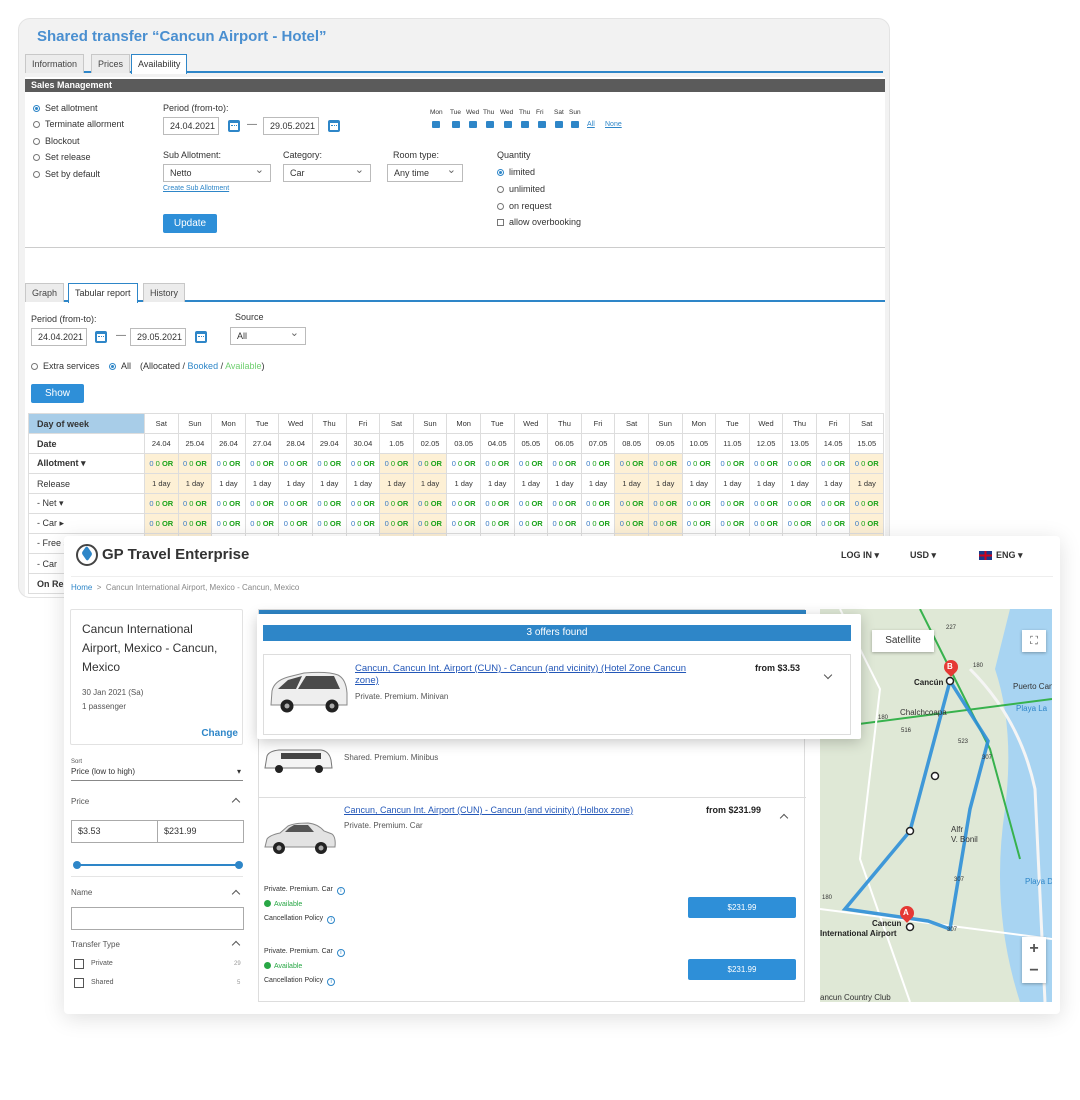 The image size is (1080, 1100). What do you see at coordinates (55, 63) in the screenshot?
I see `tab-information: Information` at bounding box center [55, 63].